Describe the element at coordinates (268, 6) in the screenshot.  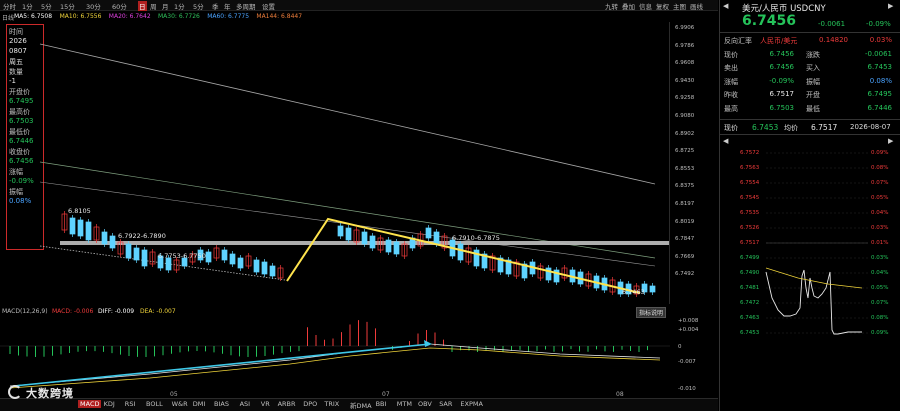
I see `period-tab-14: 设置` at that location.